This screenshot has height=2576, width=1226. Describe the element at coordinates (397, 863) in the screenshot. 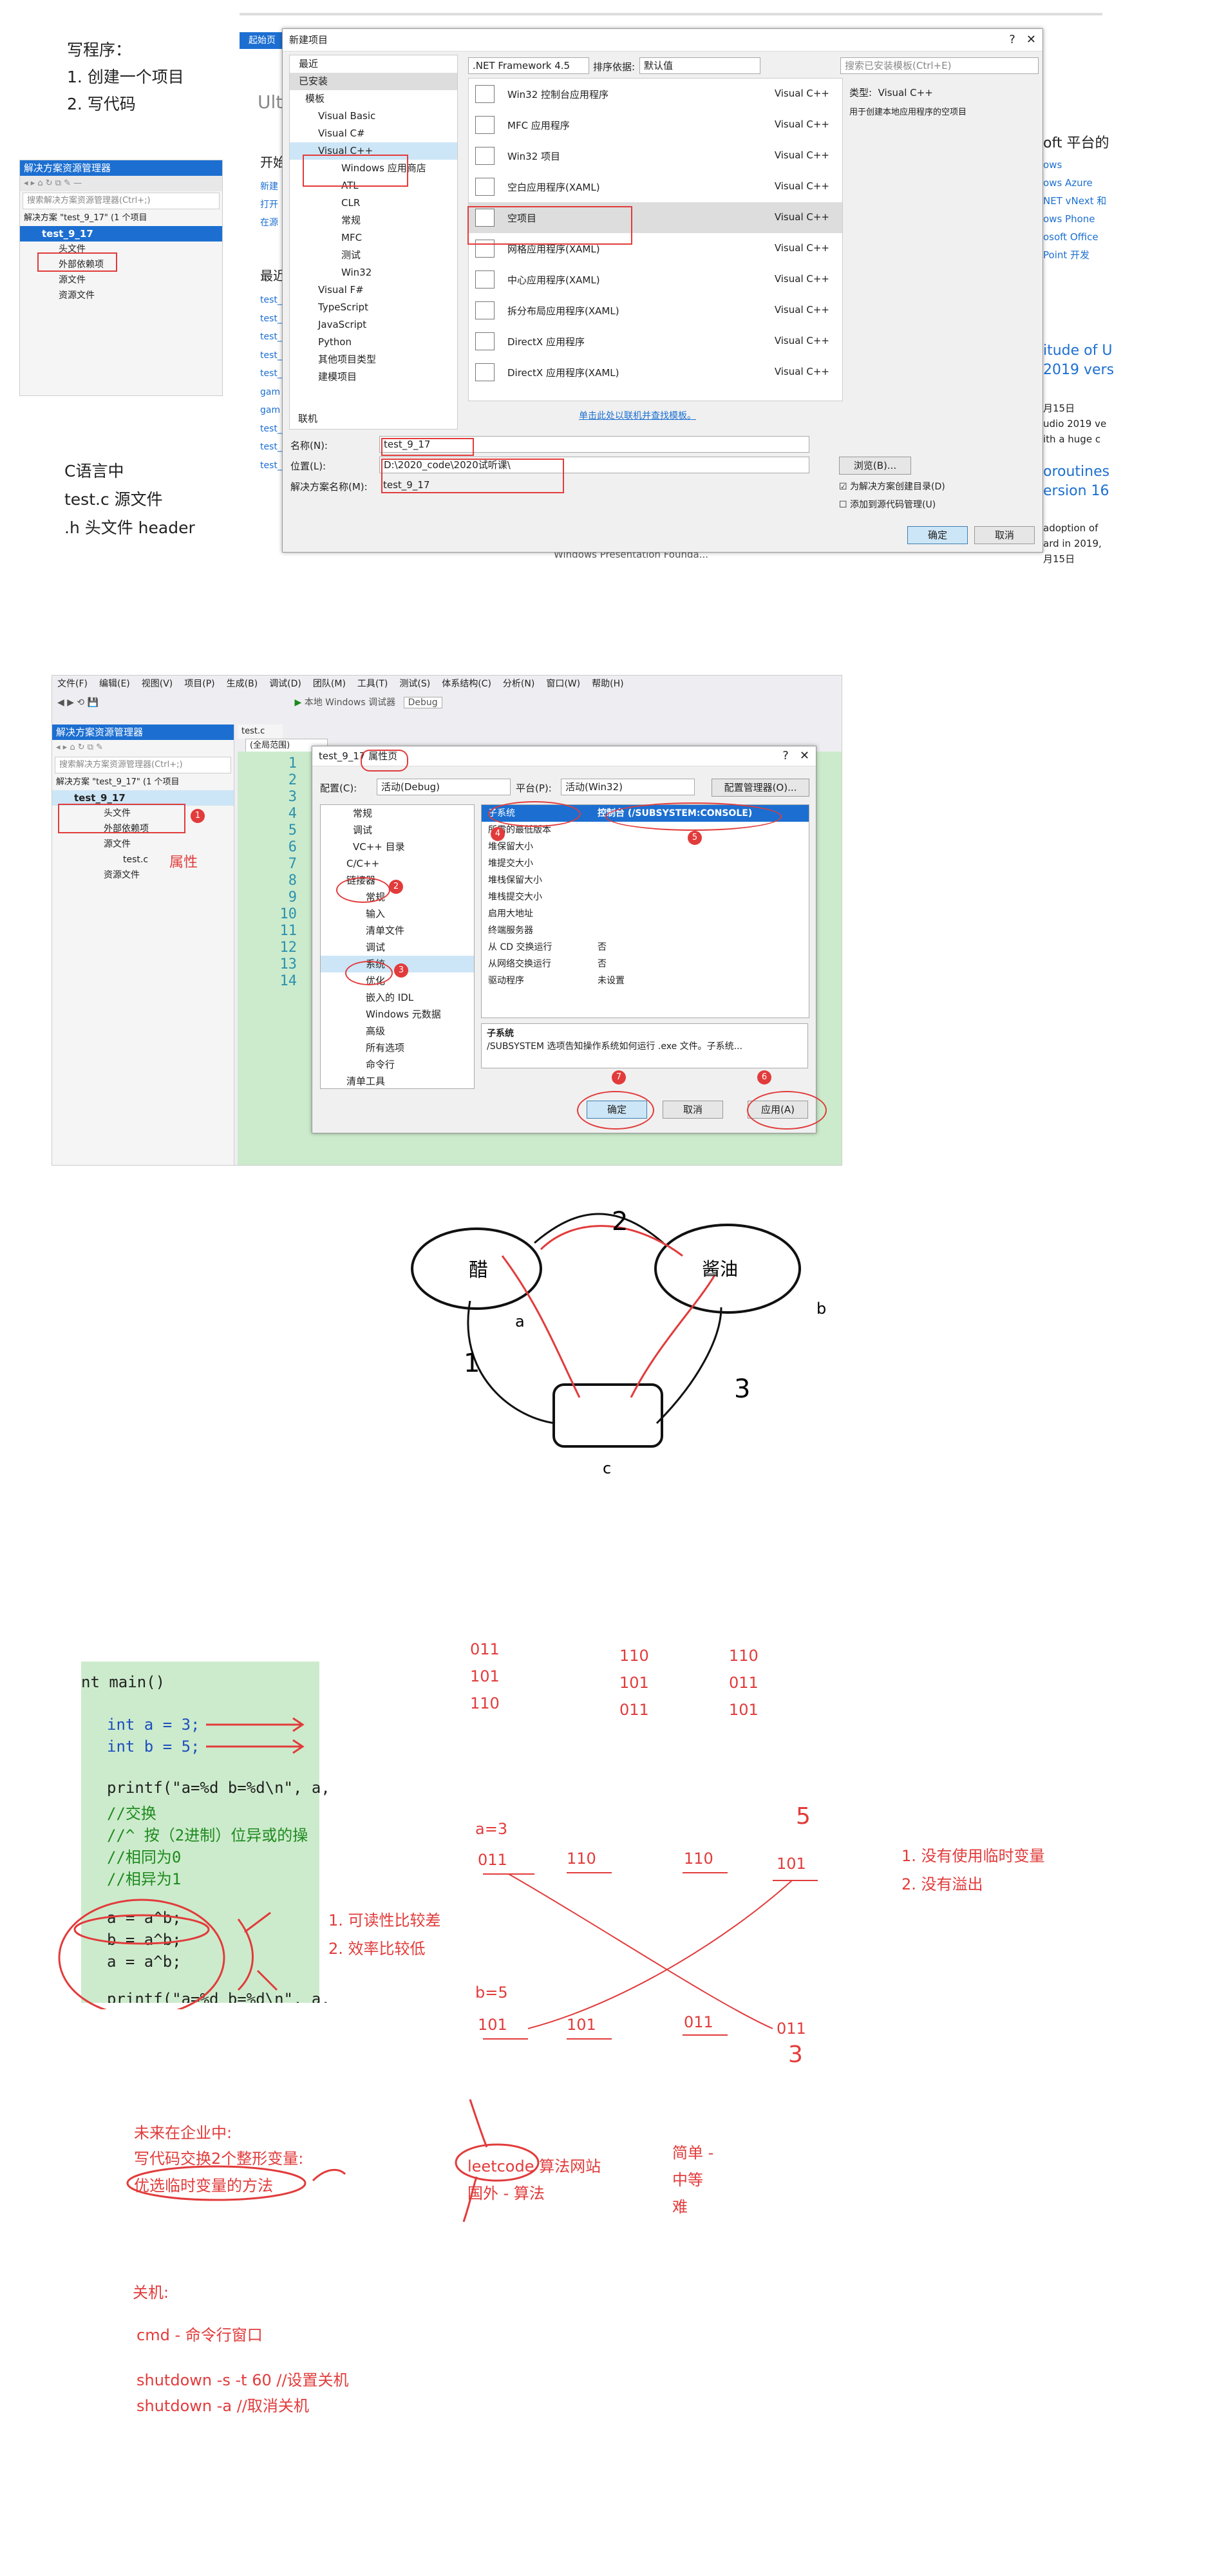

I see `tree-cpp: C/C++` at that location.